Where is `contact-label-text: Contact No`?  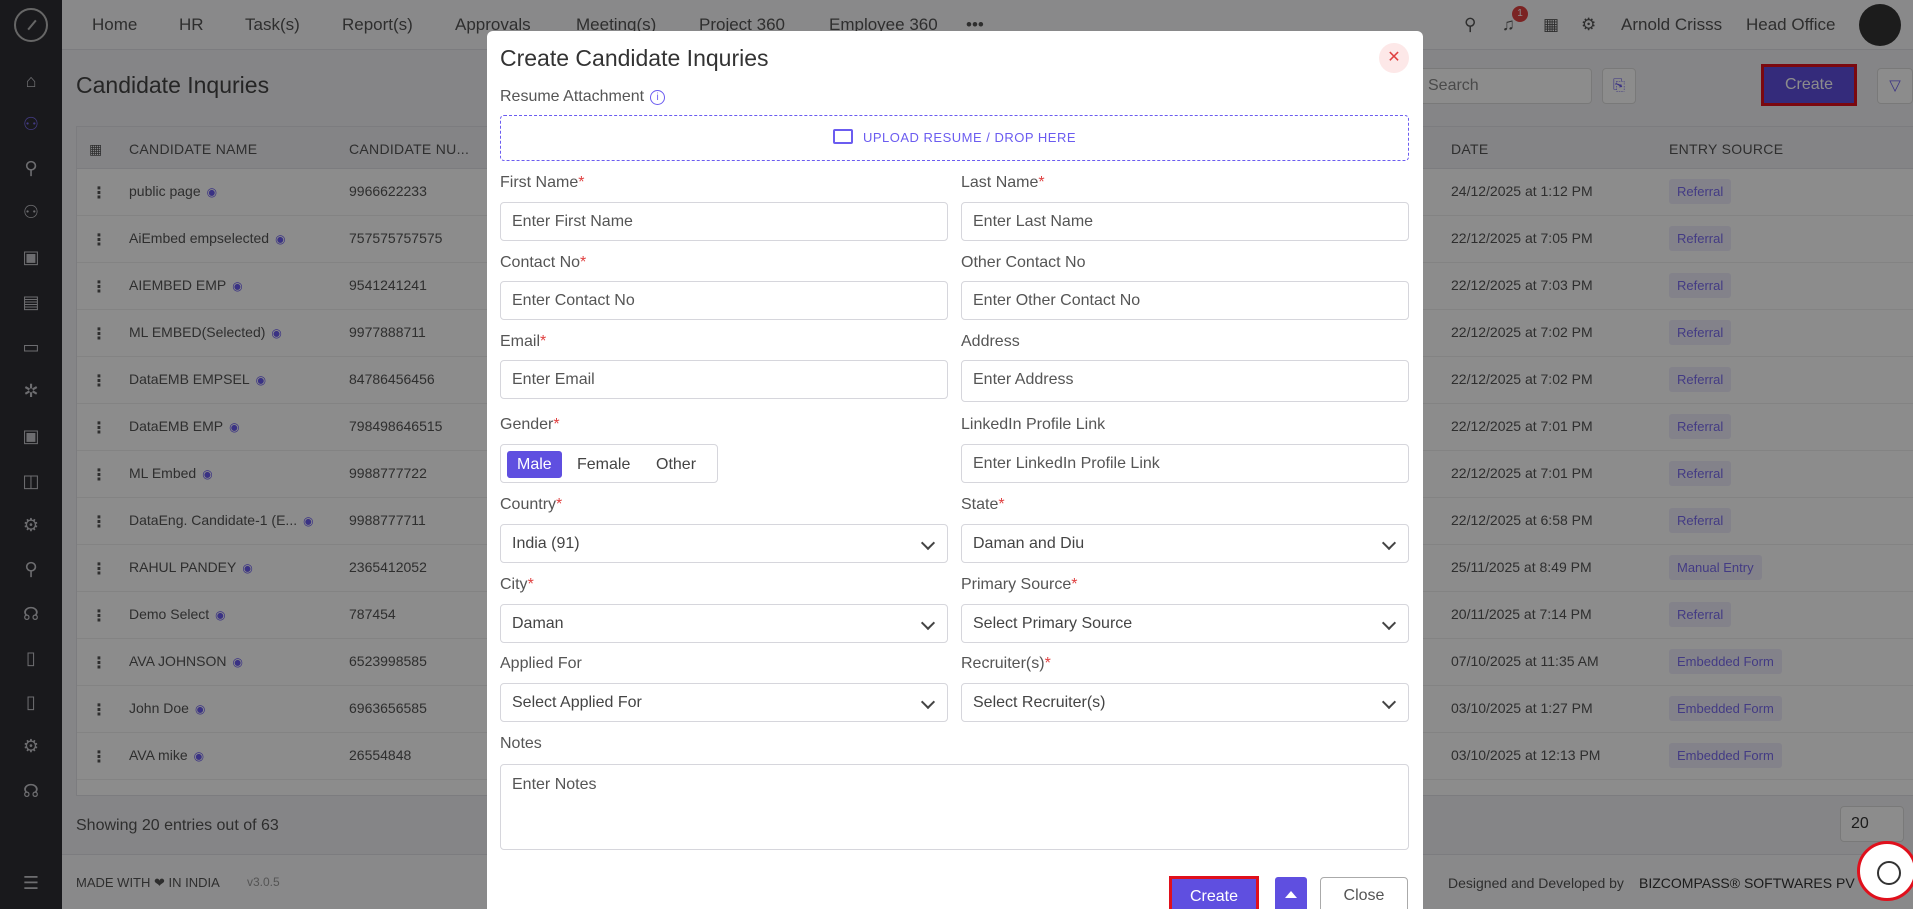
contact-label-text: Contact No is located at coordinates (540, 262).